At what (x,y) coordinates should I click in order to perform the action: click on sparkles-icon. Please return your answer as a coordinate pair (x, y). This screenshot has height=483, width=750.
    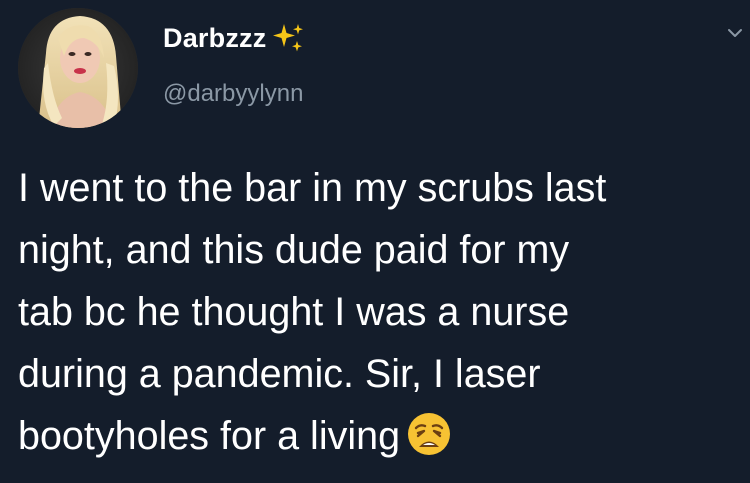
    Looking at the image, I should click on (288, 38).